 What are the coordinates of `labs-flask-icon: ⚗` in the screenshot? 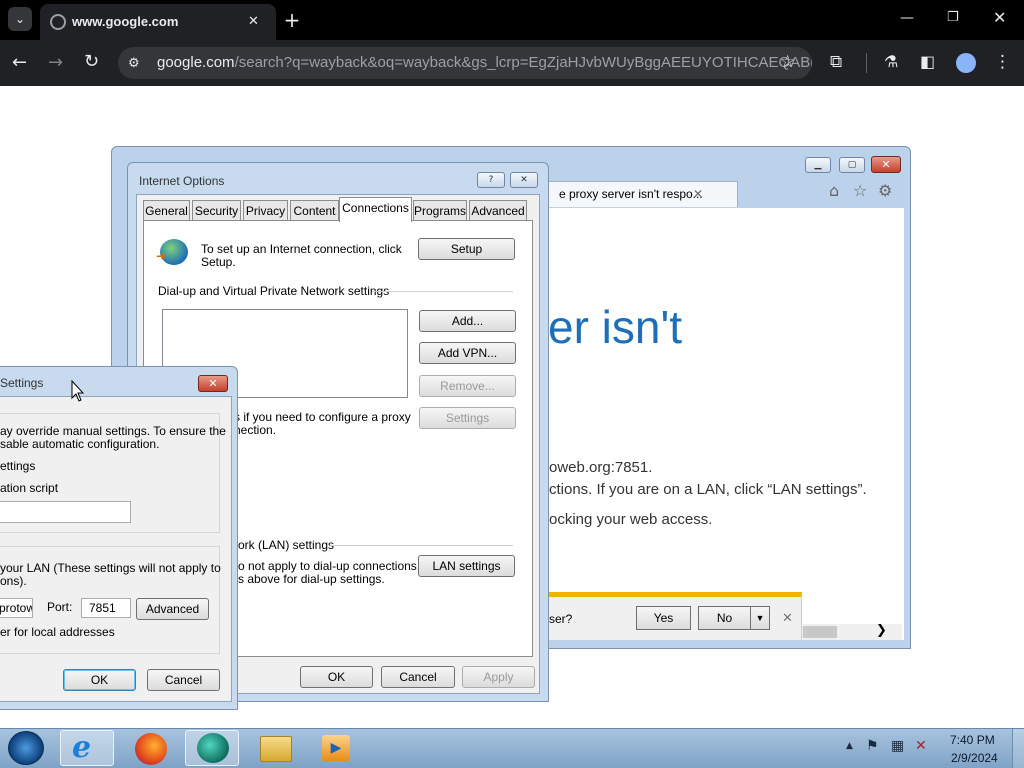 It's located at (891, 61).